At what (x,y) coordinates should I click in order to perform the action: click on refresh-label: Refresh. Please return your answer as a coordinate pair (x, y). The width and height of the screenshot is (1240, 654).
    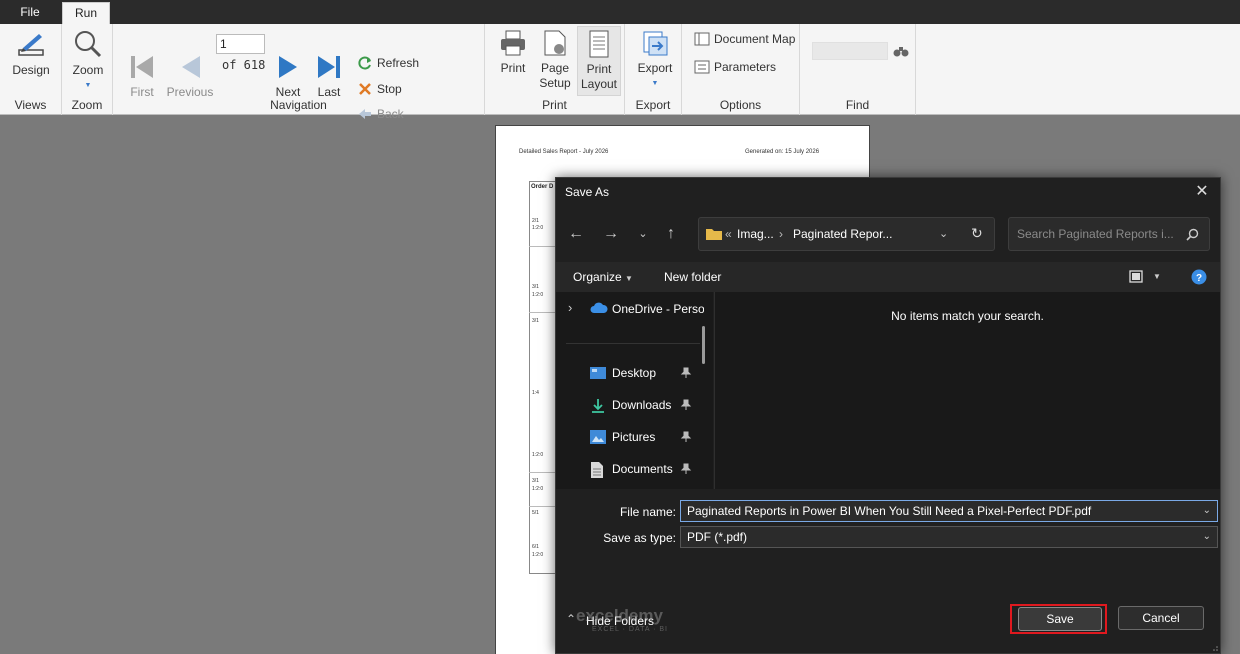
    Looking at the image, I should click on (398, 63).